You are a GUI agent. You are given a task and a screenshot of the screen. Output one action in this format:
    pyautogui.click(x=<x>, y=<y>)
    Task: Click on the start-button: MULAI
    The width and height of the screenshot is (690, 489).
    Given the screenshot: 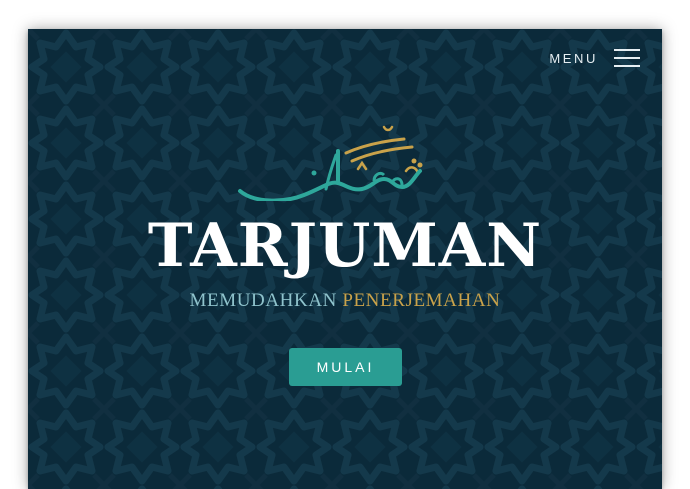 What is the action you would take?
    pyautogui.click(x=345, y=367)
    